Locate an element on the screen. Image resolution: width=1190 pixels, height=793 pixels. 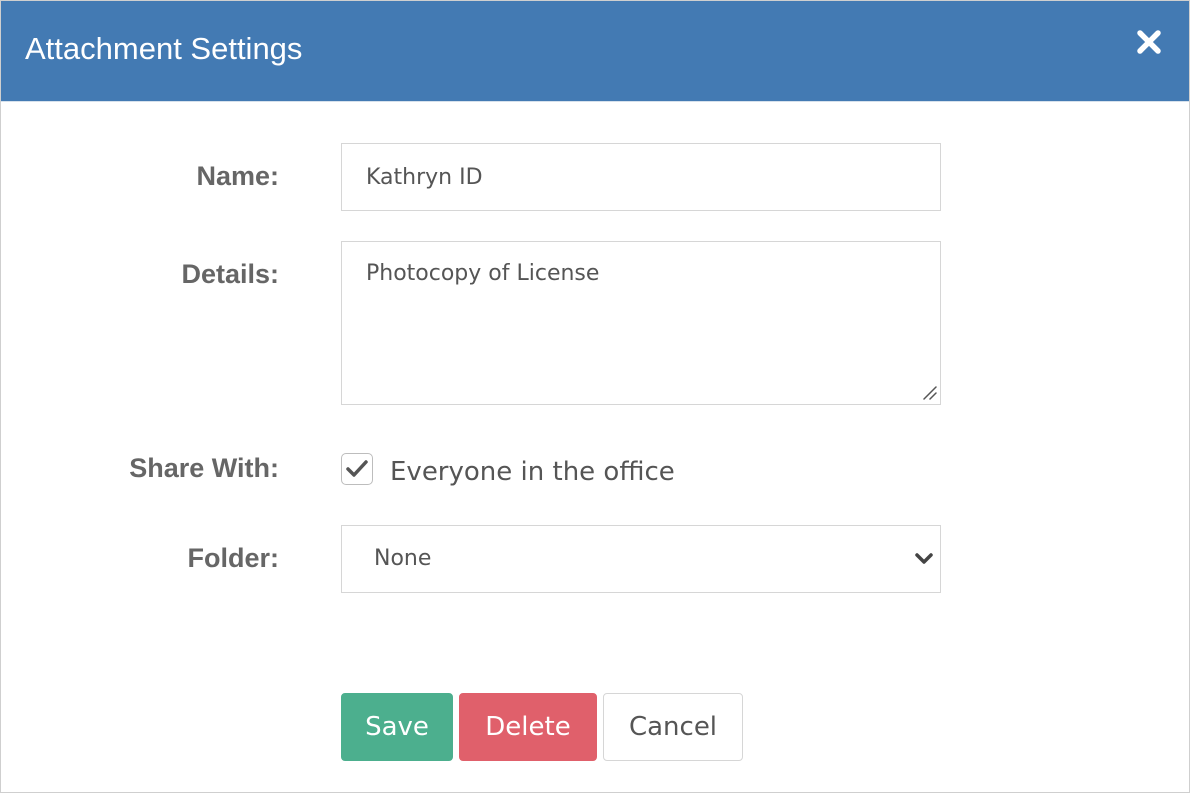
delete-button: Delete is located at coordinates (528, 727).